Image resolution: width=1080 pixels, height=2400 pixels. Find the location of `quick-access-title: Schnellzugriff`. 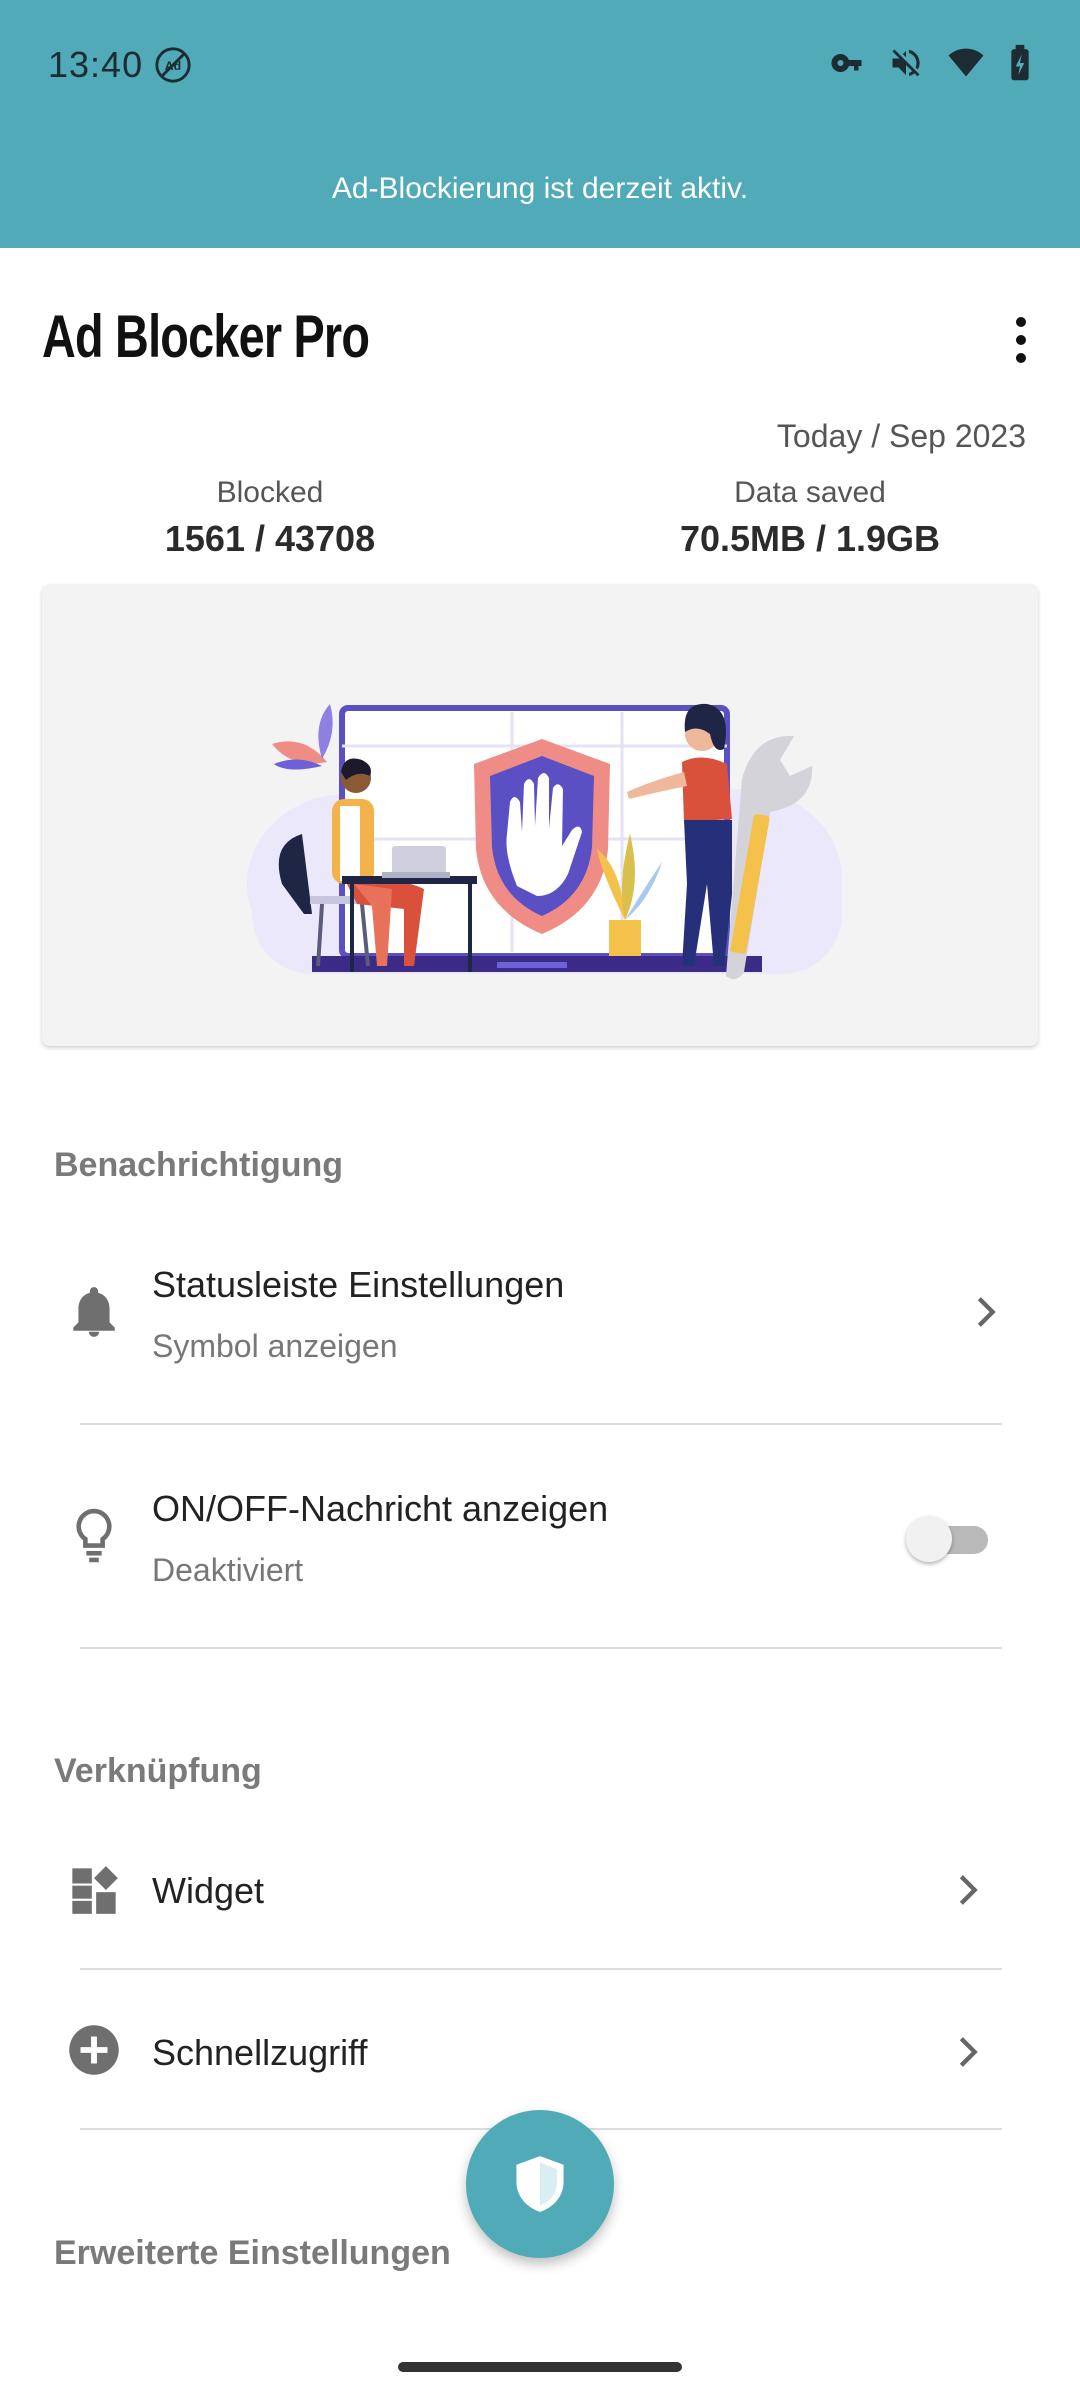

quick-access-title: Schnellzugriff is located at coordinates (260, 2052).